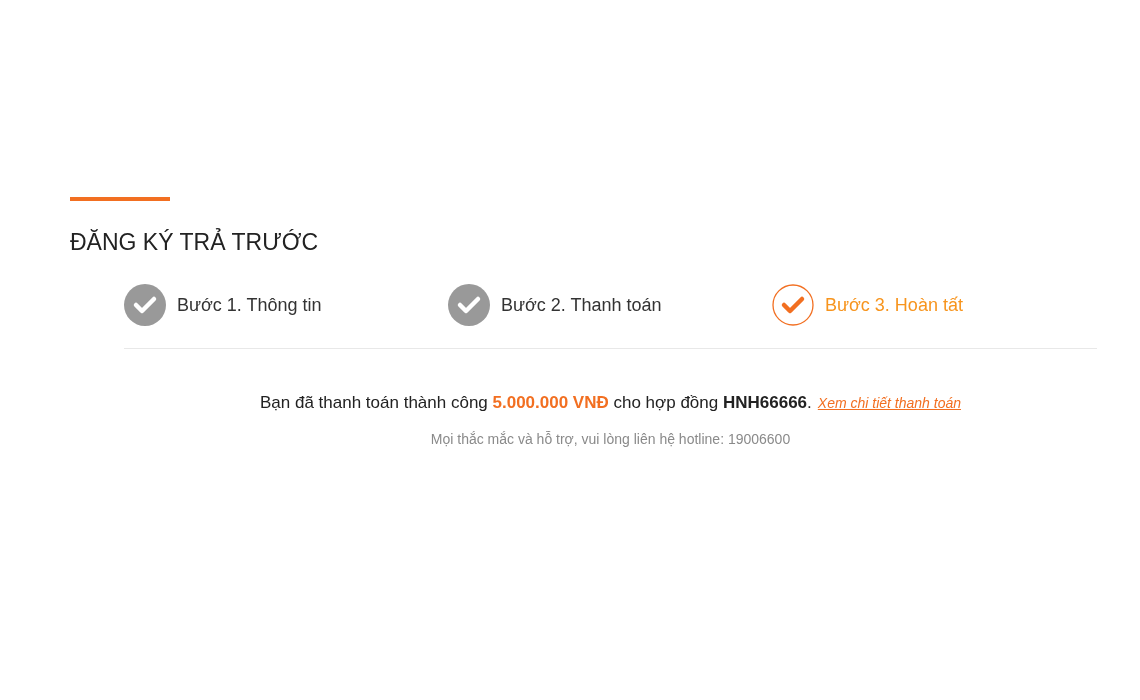  Describe the element at coordinates (581, 305) in the screenshot. I see `step-label: Bước 2. Thanh toán` at that location.